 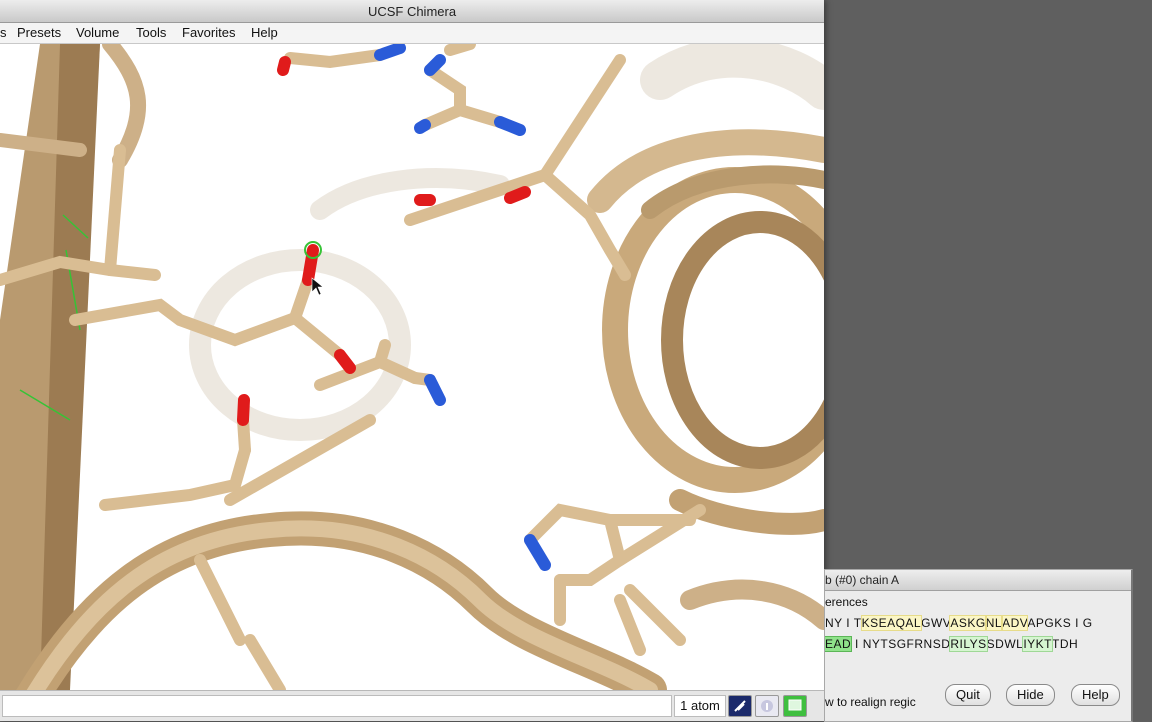 What do you see at coordinates (870, 702) in the screenshot?
I see `realign-hint-text: w to realign regic` at bounding box center [870, 702].